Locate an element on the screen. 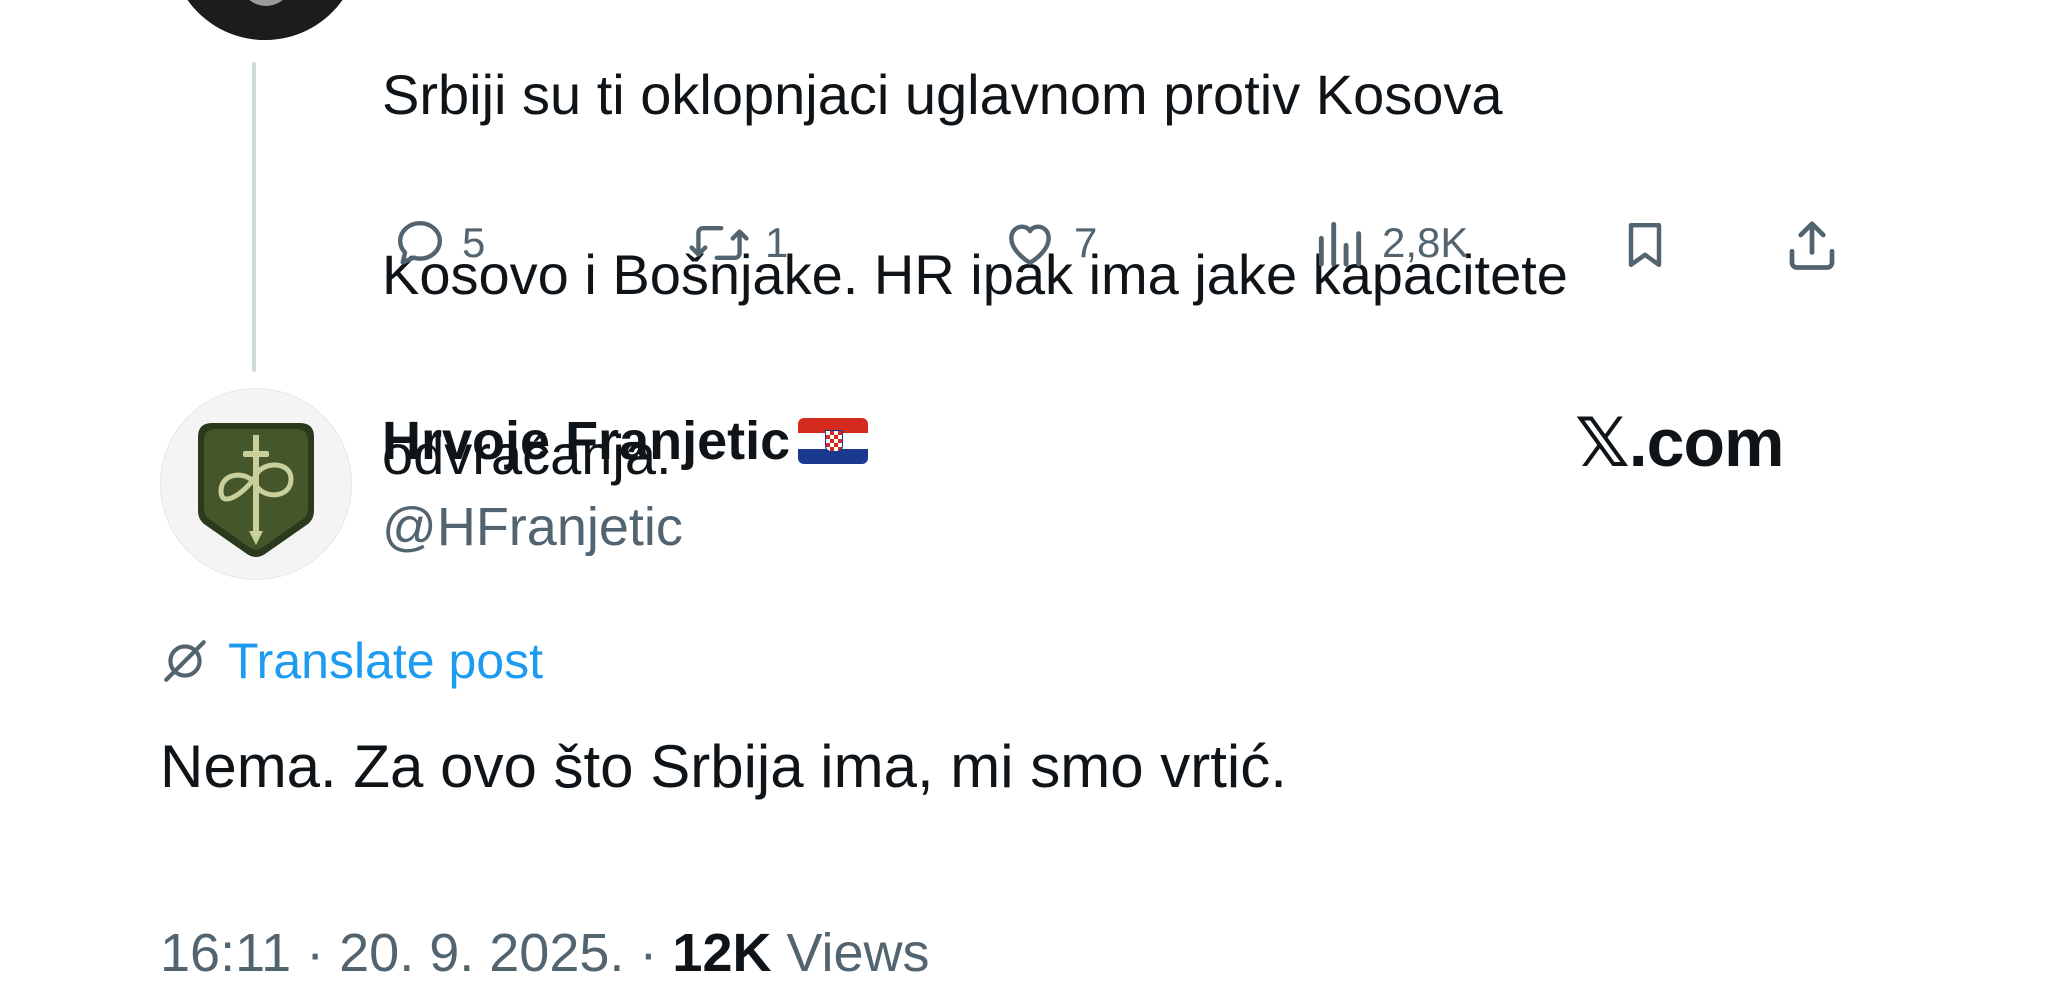 Image resolution: width=2048 pixels, height=996 pixels. translate-post-link: Translate post is located at coordinates (351, 661).